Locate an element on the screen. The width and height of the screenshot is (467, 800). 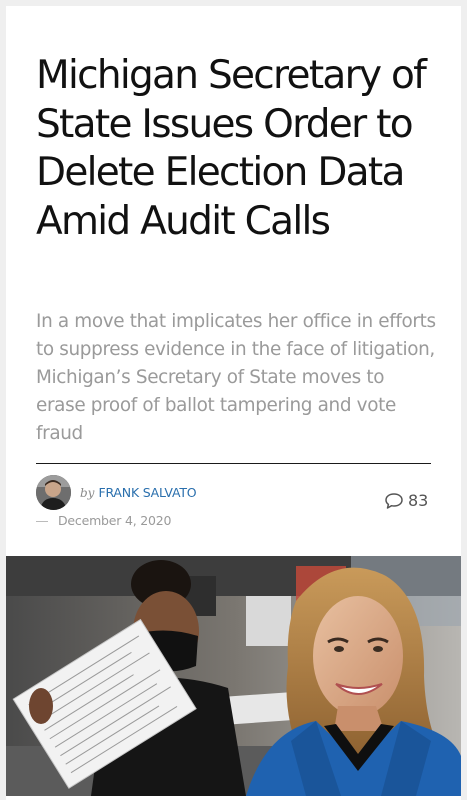
date-dash is located at coordinates (42, 521).